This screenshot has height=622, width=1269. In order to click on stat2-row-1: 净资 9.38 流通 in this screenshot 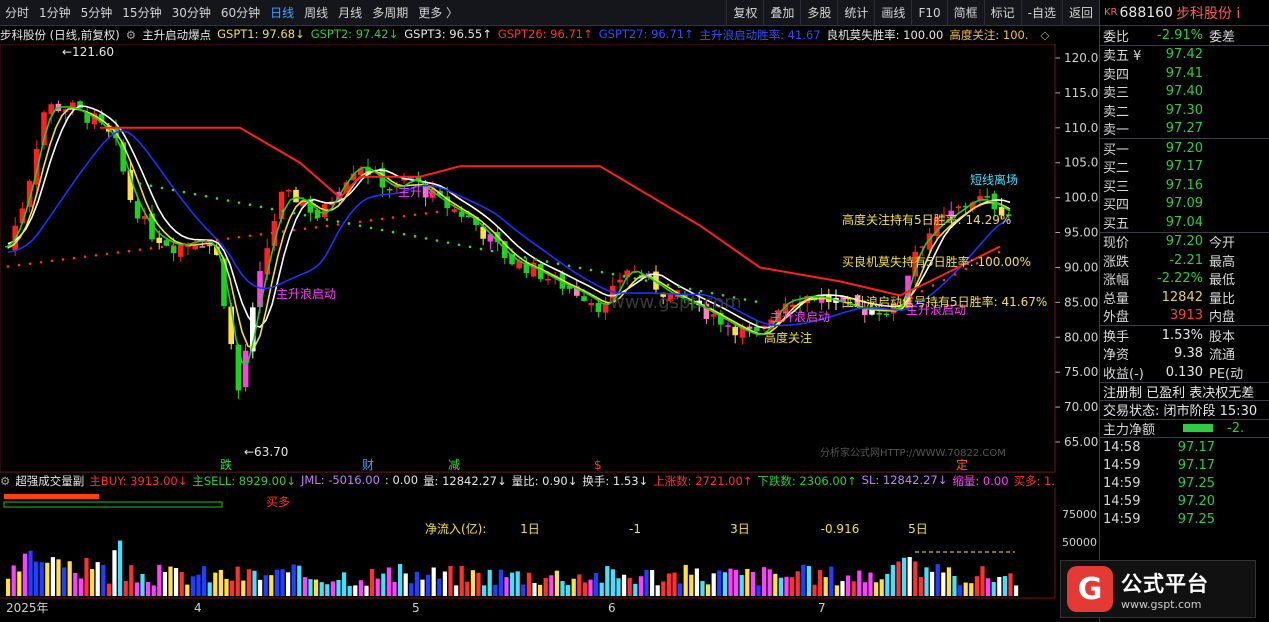, I will do `click(1184, 354)`.